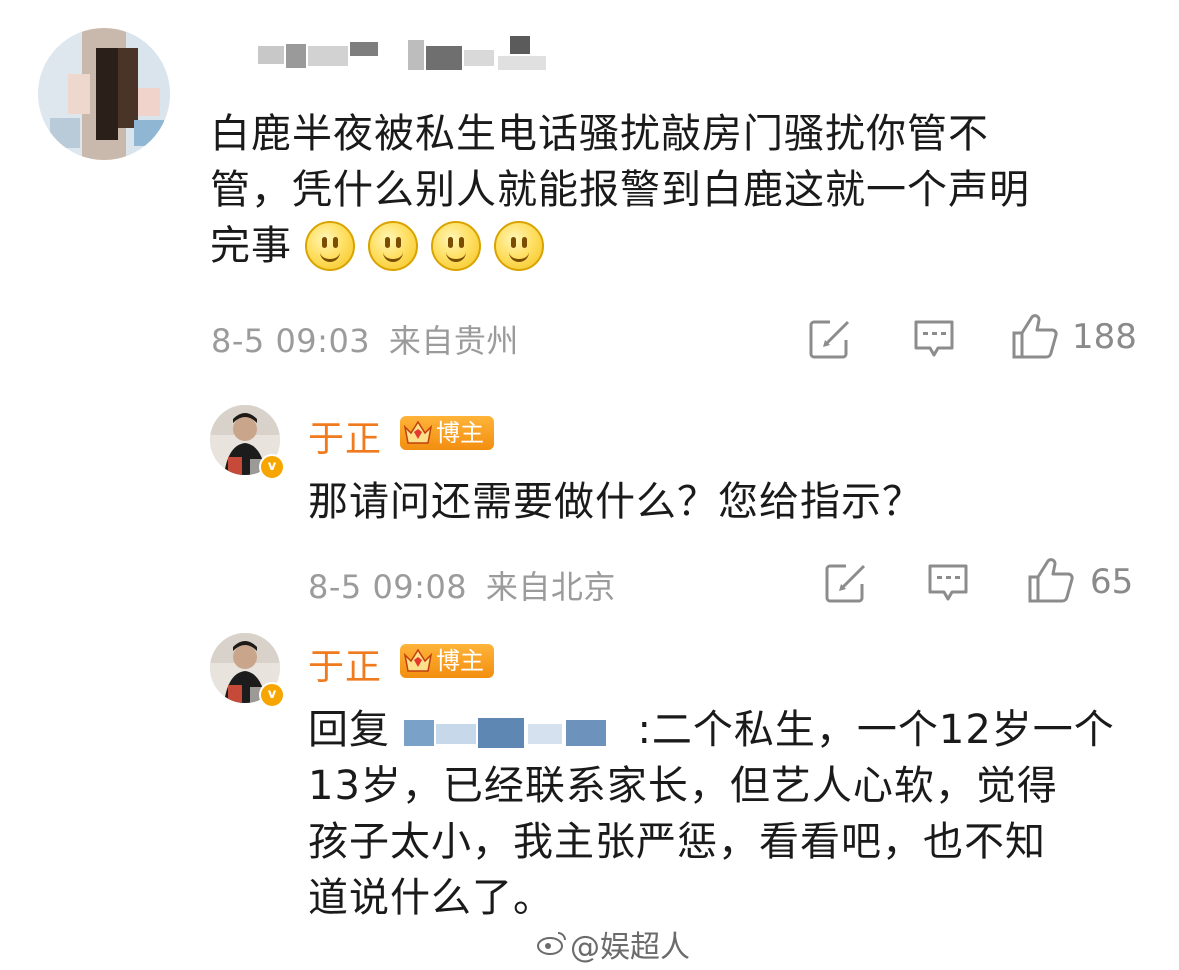 This screenshot has width=1179, height=970. Describe the element at coordinates (677, 842) in the screenshot. I see `reply-line: 孩子太小，我主张严惩，看看吧，也不知` at that location.